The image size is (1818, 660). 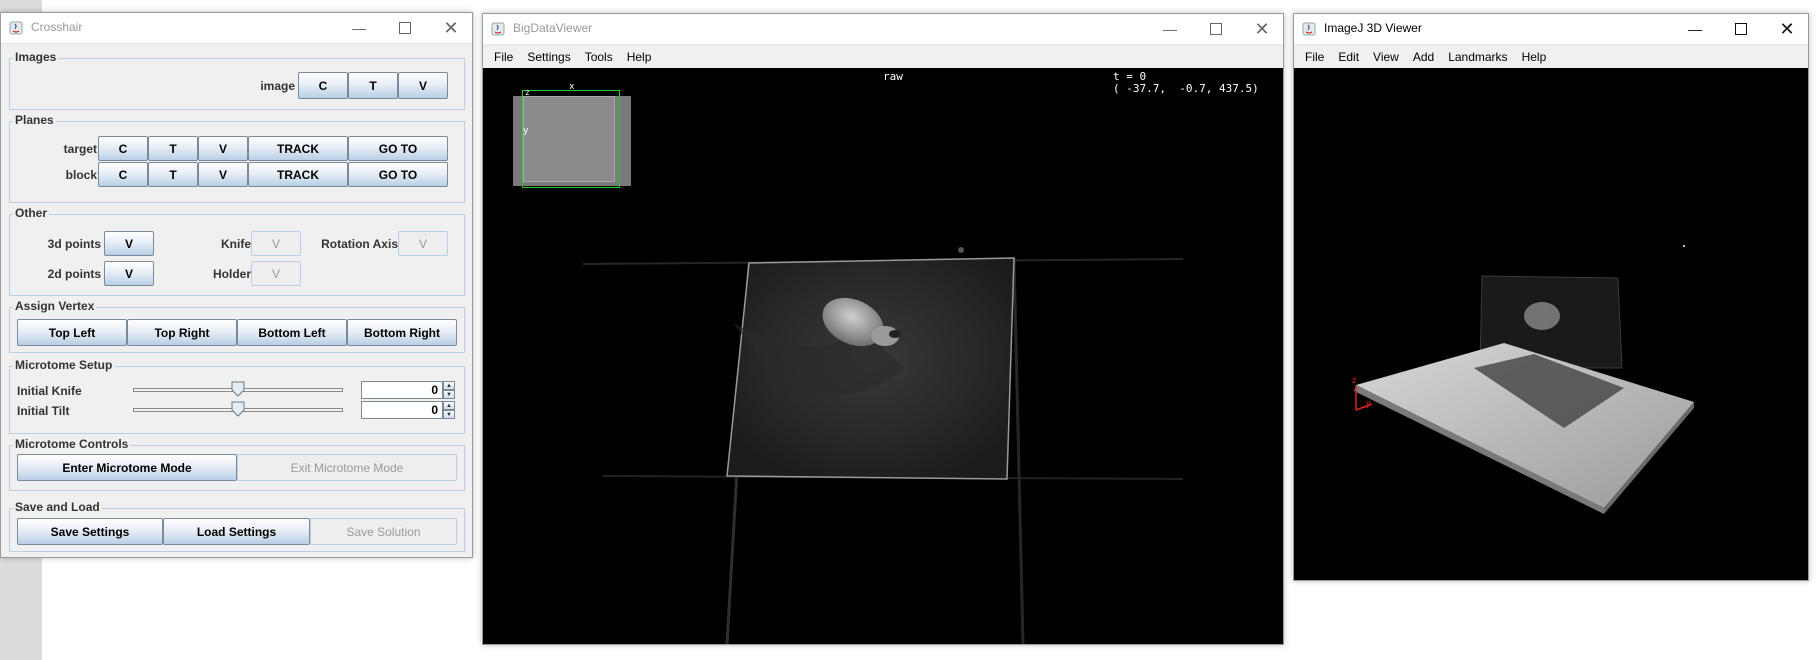 What do you see at coordinates (553, 28) in the screenshot?
I see `window-title: BigDataViewer` at bounding box center [553, 28].